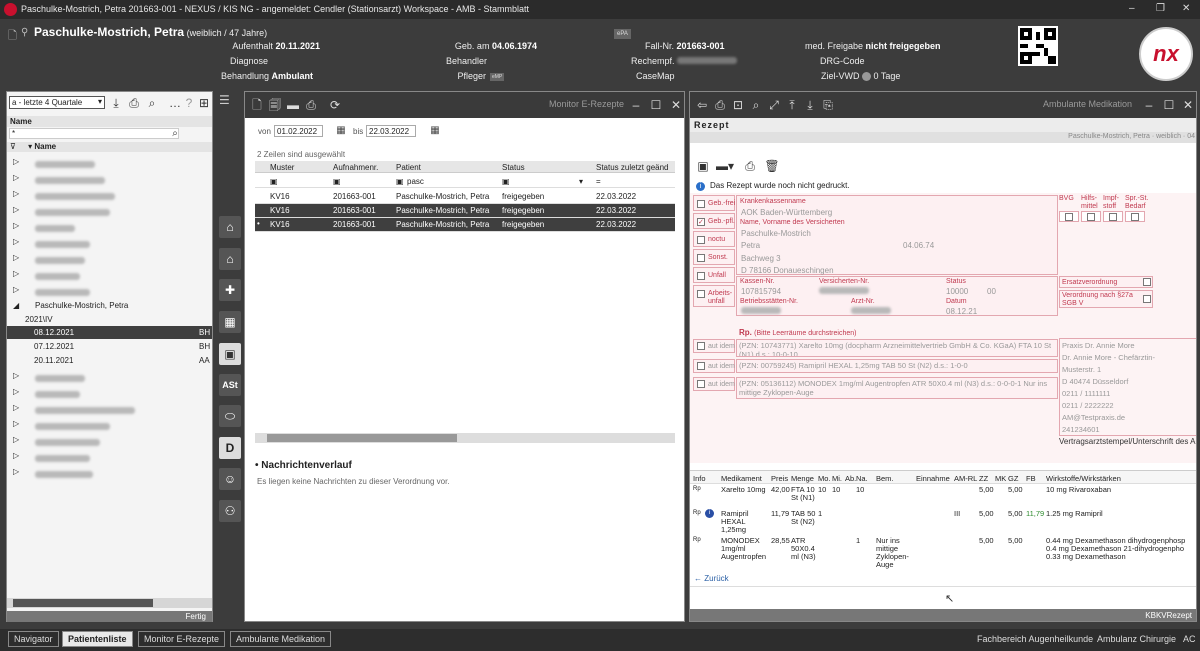 The height and width of the screenshot is (651, 1200). Describe the element at coordinates (109, 332) in the screenshot. I see `visit-row: 08.12.2021 BH` at that location.